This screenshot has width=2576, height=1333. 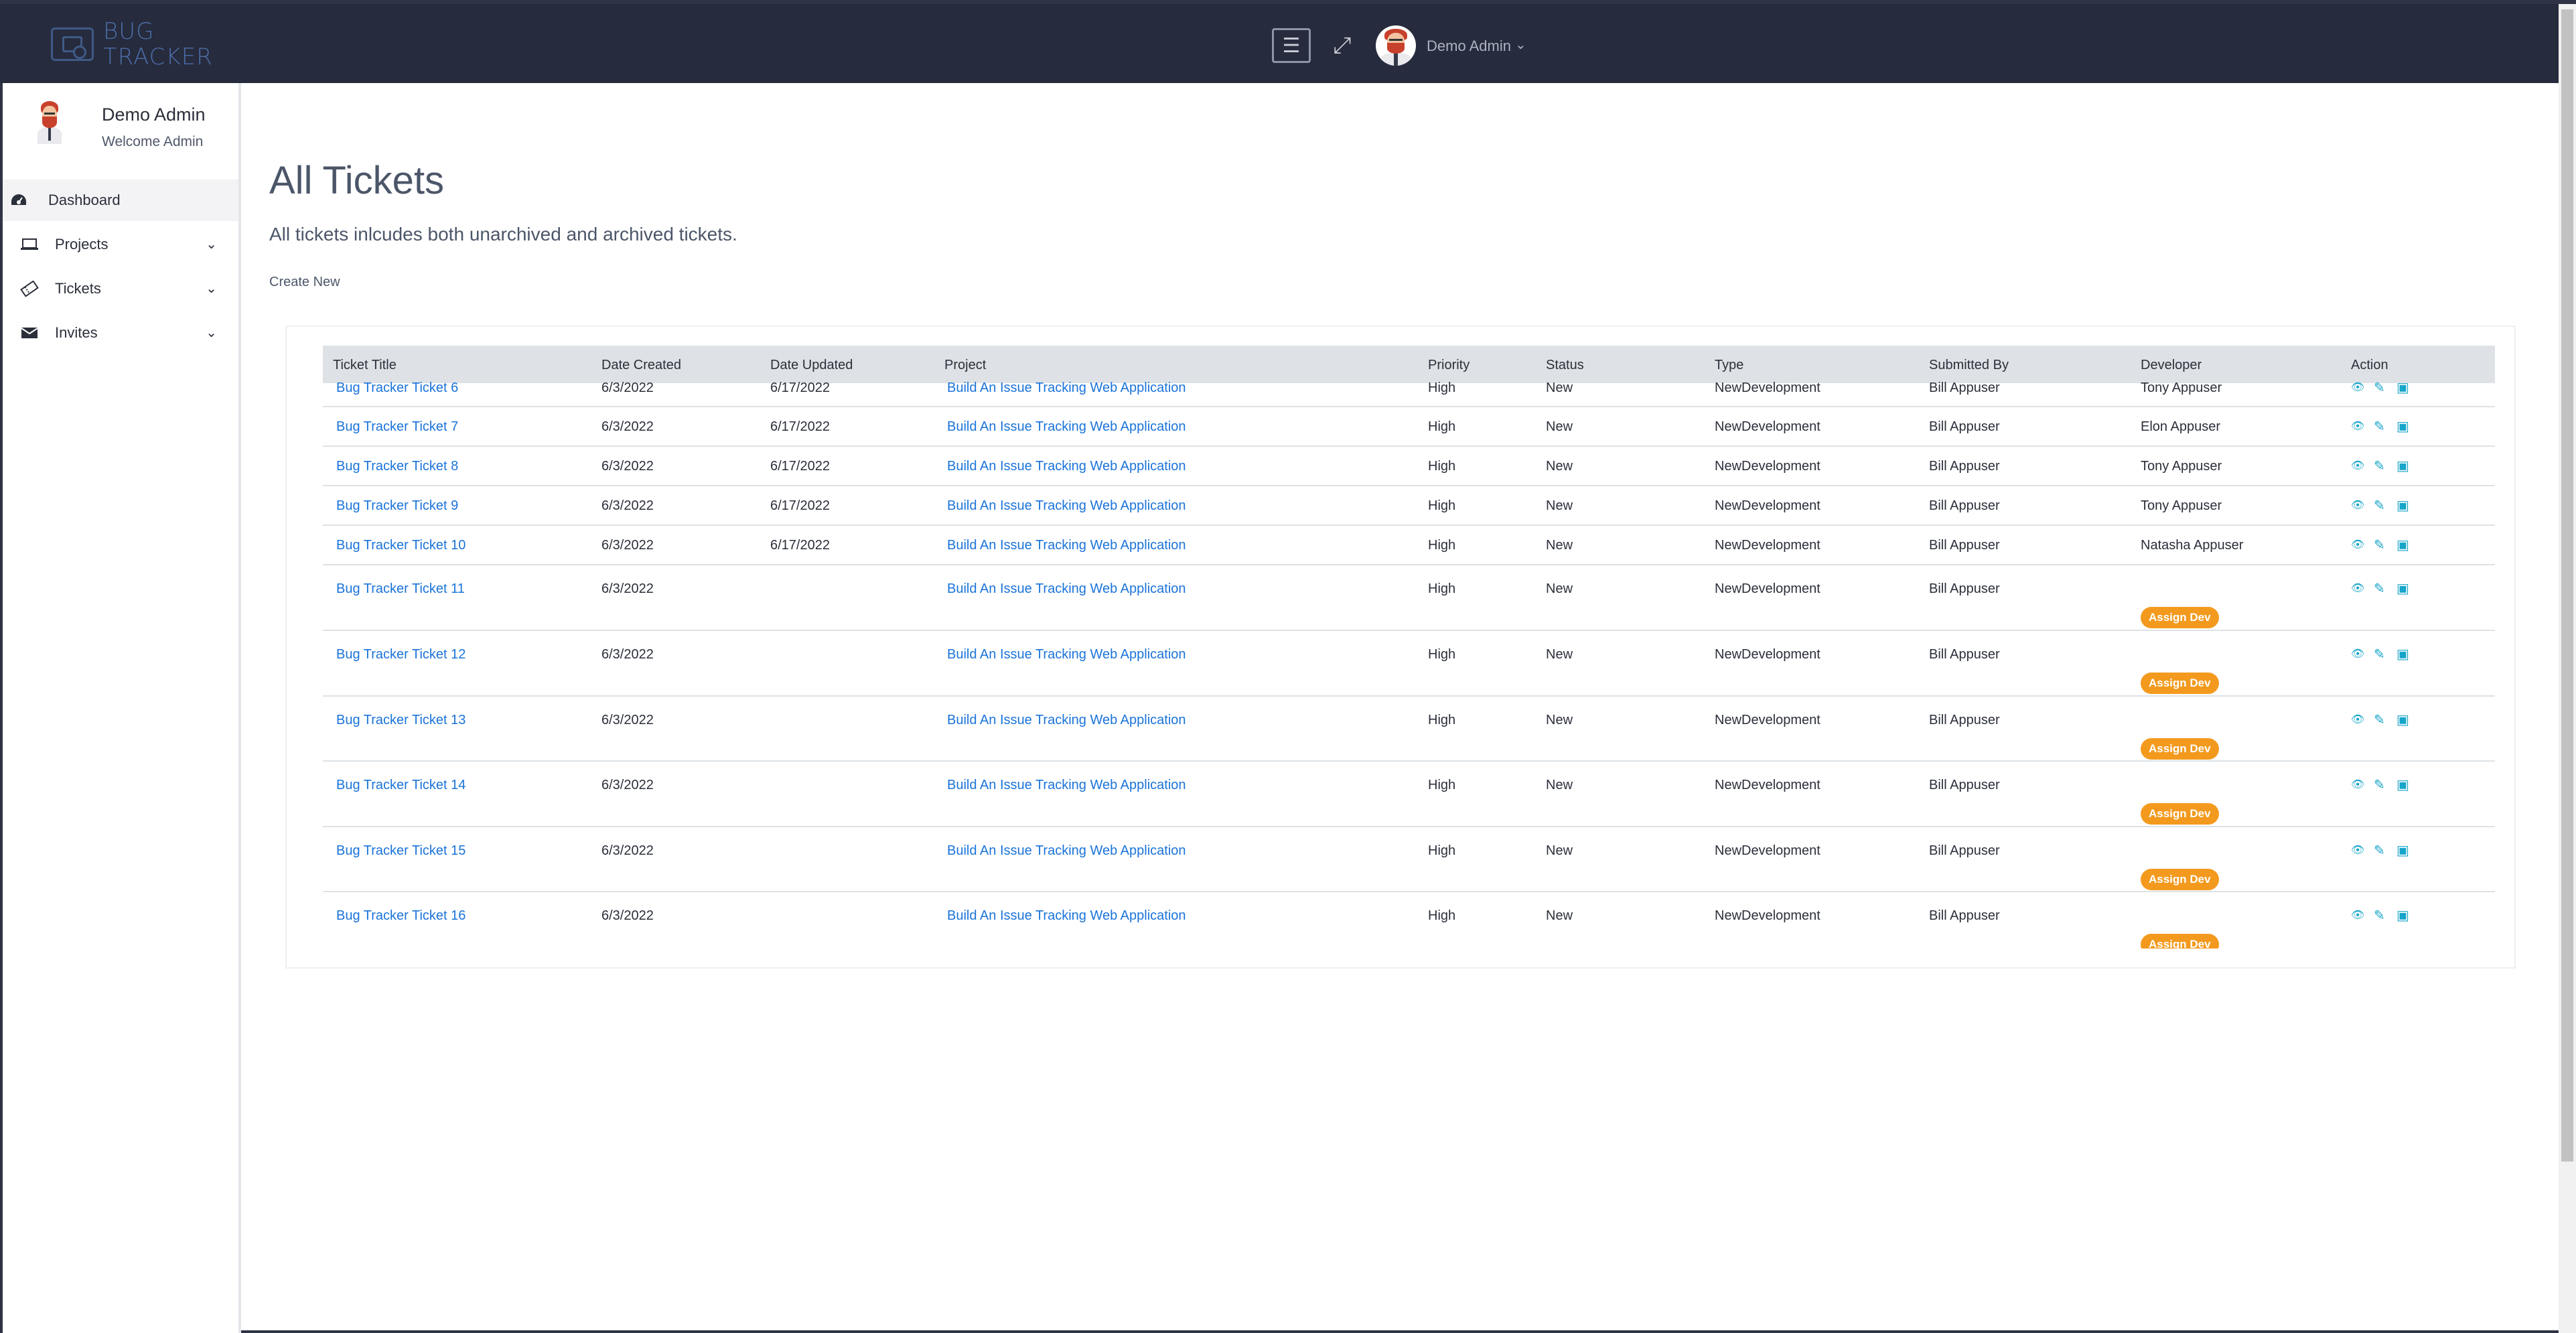 What do you see at coordinates (2171, 365) in the screenshot?
I see `header-developer: Developer` at bounding box center [2171, 365].